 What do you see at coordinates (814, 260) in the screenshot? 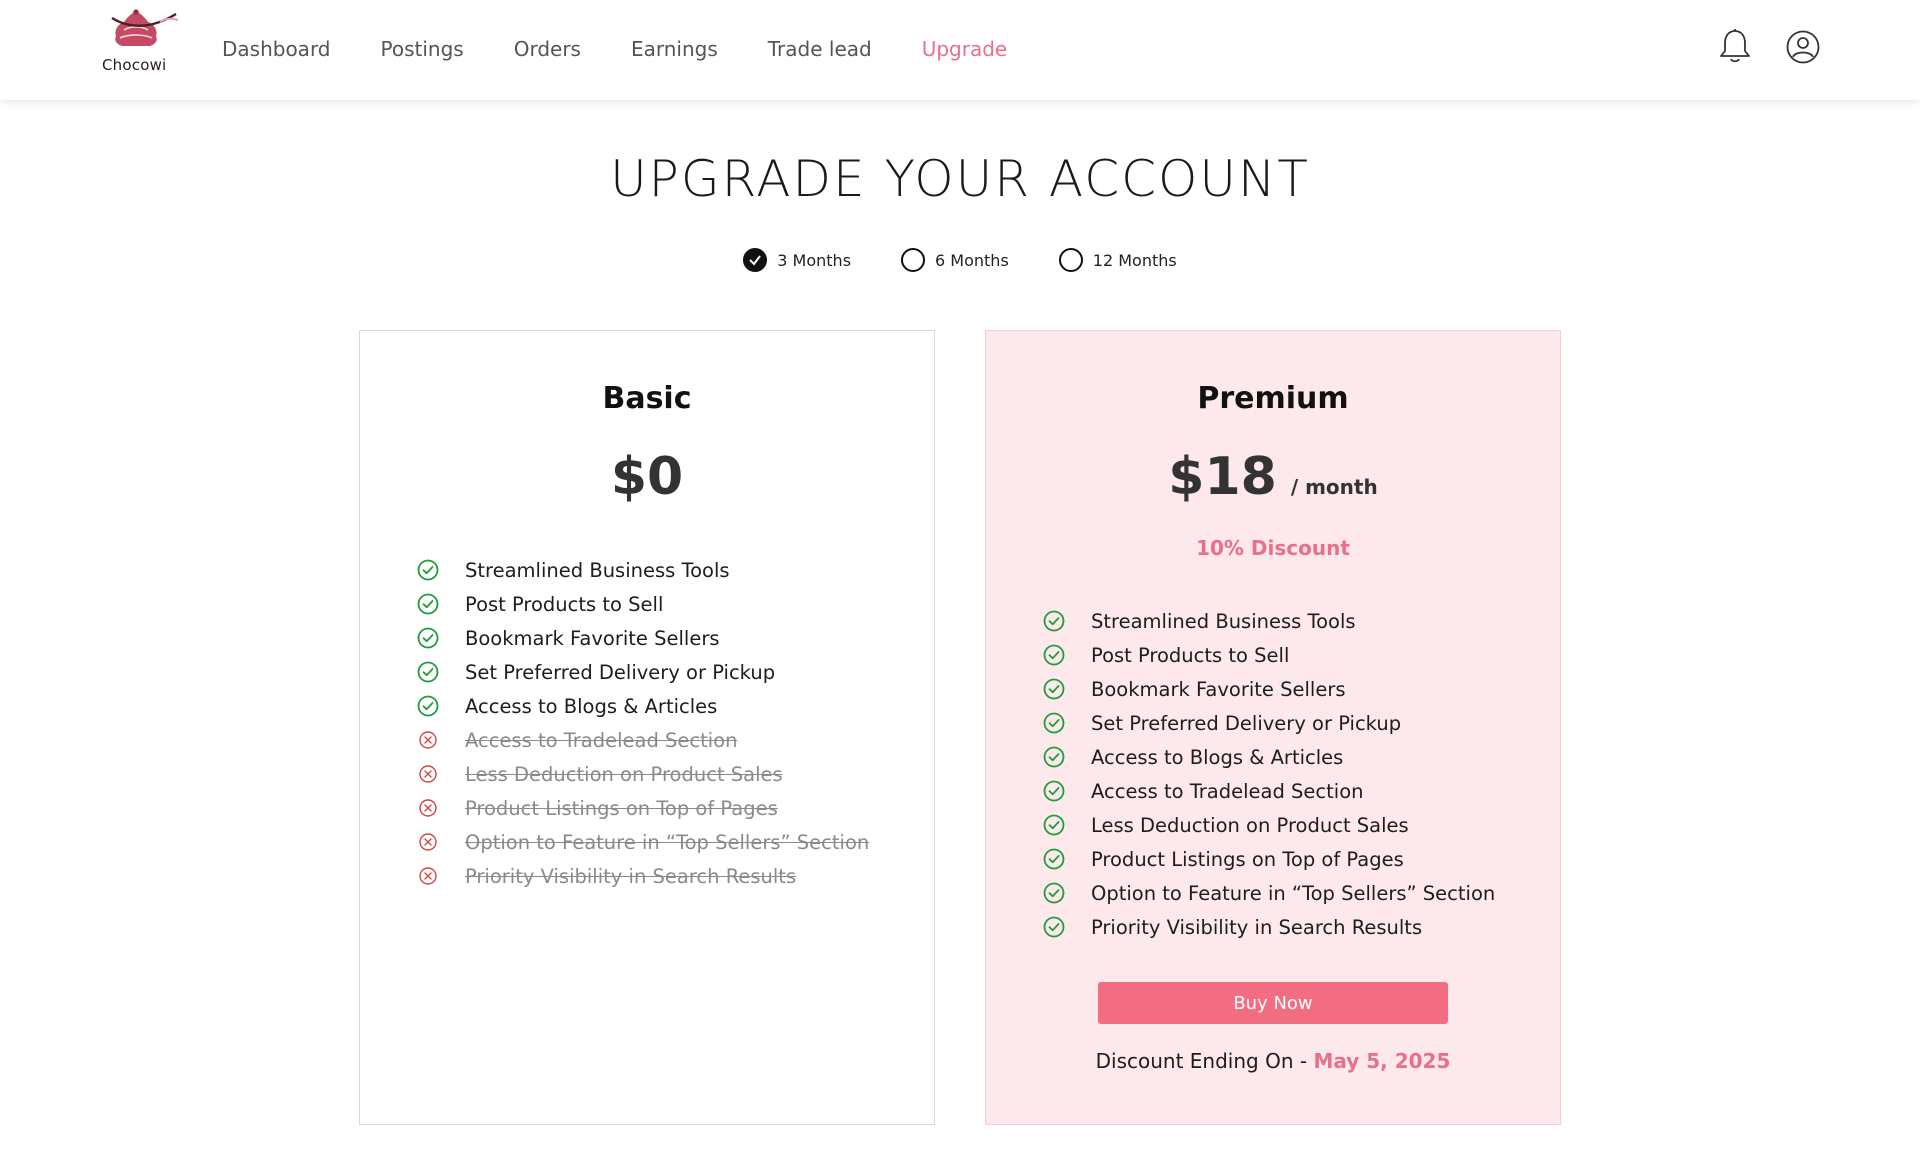
I see `period-label: 3 Months` at bounding box center [814, 260].